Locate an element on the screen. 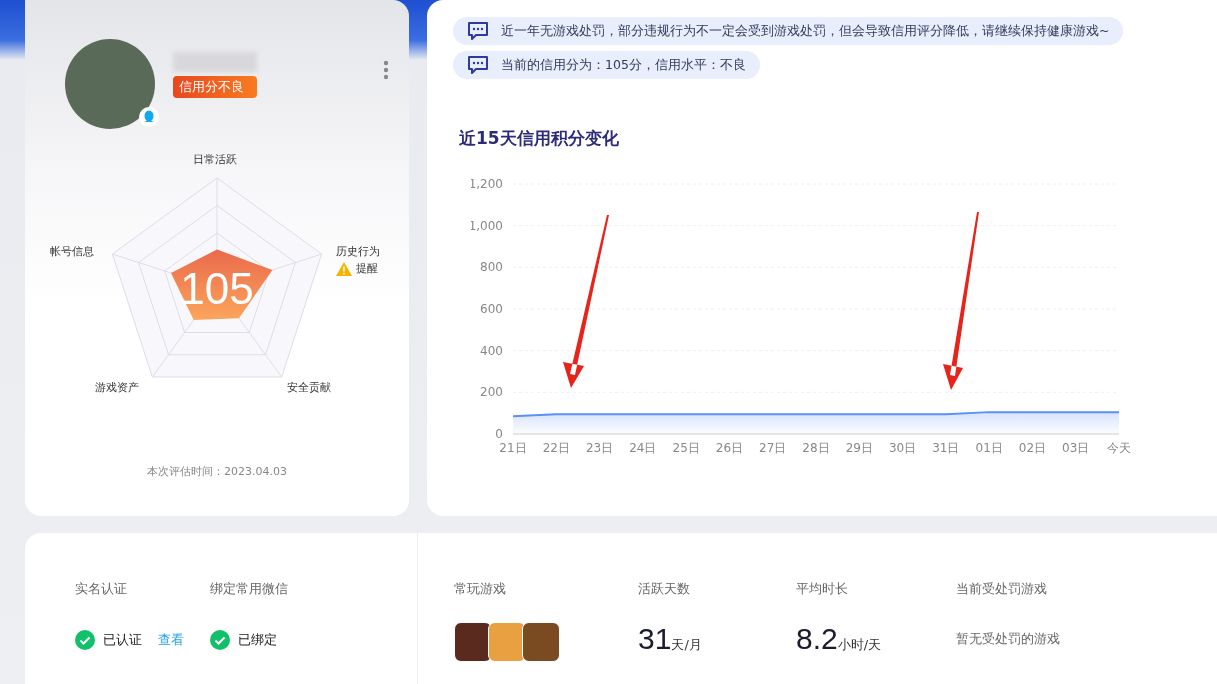 This screenshot has height=684, width=1217. y-axis-label: 0 is located at coordinates (499, 434).